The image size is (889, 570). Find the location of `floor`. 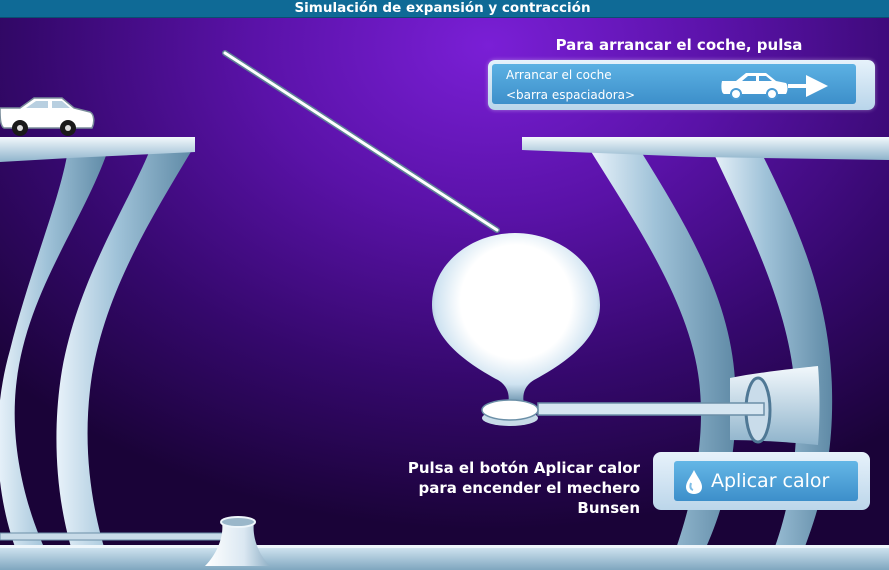

floor is located at coordinates (444, 557).